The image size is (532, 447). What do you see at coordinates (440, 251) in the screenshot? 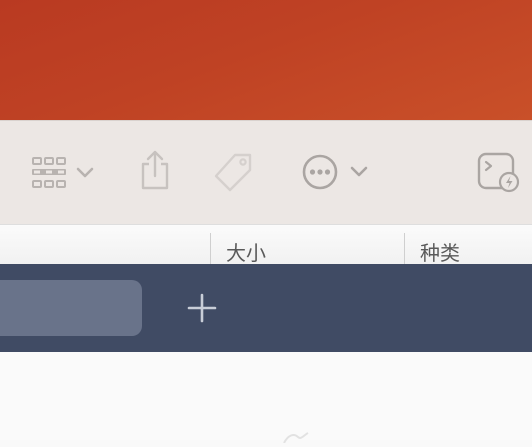
I see `column-header-kind: 种类` at bounding box center [440, 251].